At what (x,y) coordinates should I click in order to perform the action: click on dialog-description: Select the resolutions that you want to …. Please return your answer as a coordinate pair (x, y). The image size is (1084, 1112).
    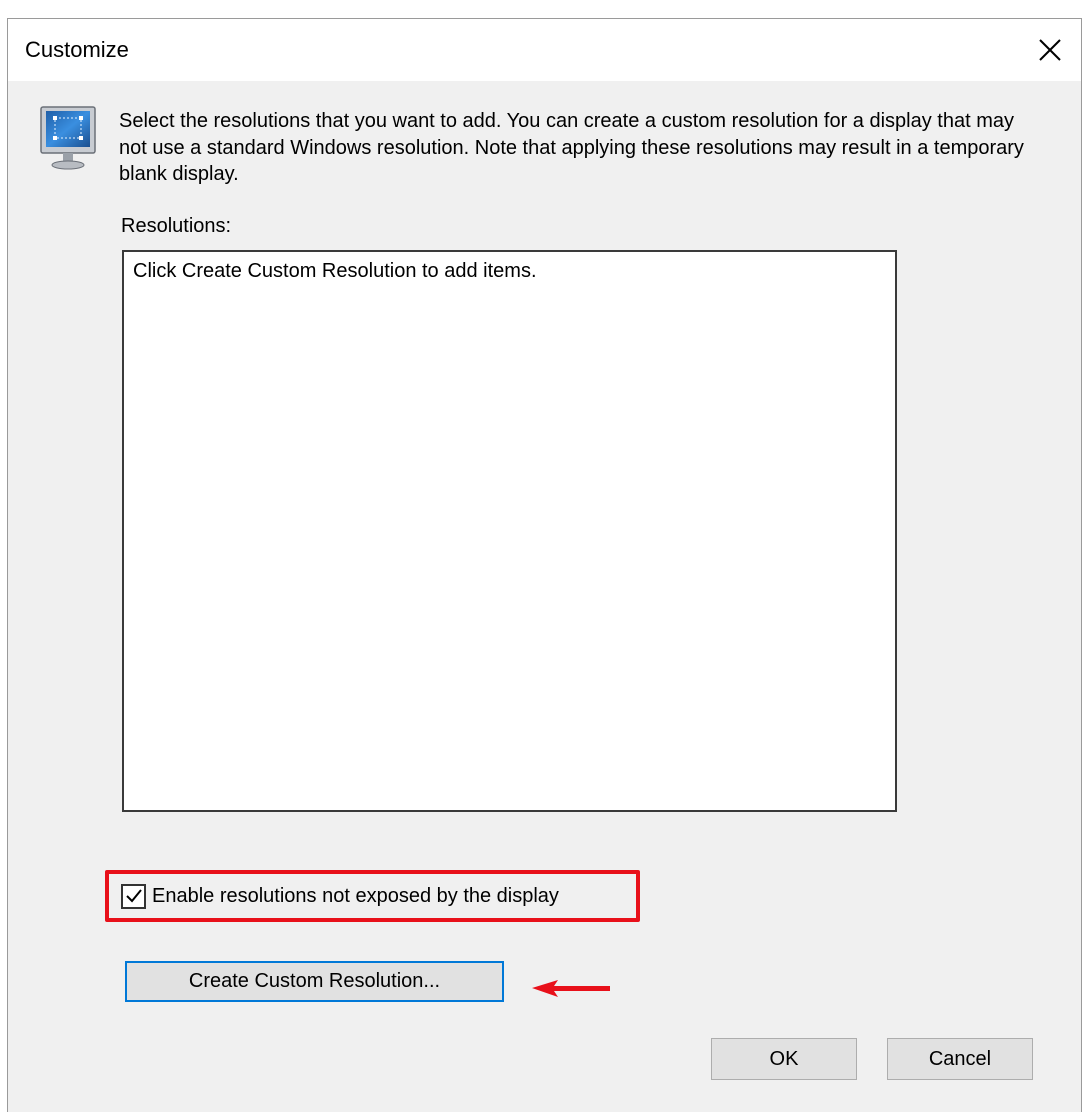
    Looking at the image, I should click on (571, 147).